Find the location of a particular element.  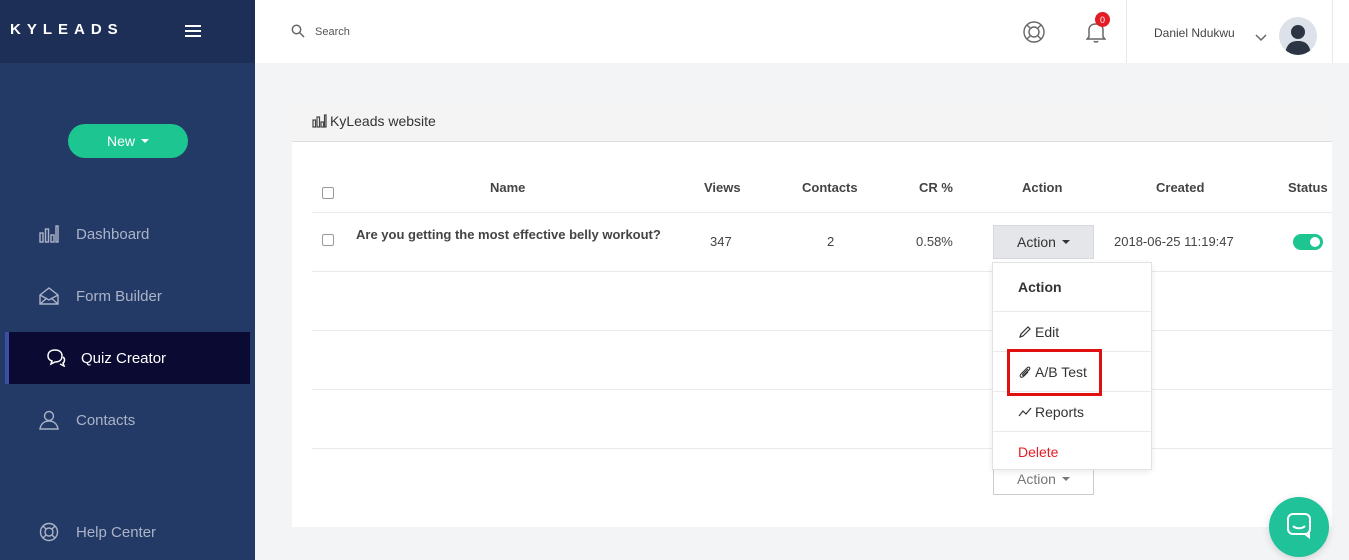

search-input is located at coordinates (465, 32).